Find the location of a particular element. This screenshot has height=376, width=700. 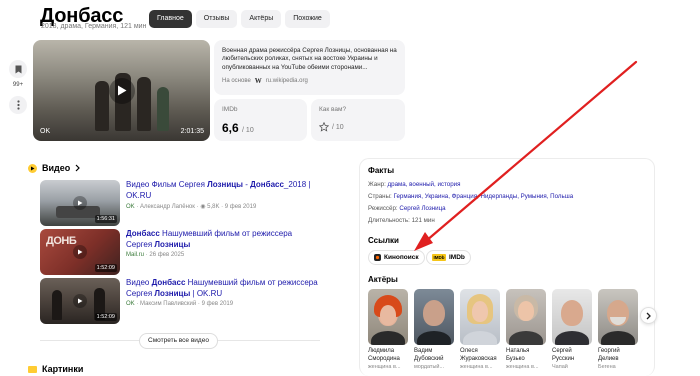

video-thumbnail: 1:56:31 is located at coordinates (80, 203).